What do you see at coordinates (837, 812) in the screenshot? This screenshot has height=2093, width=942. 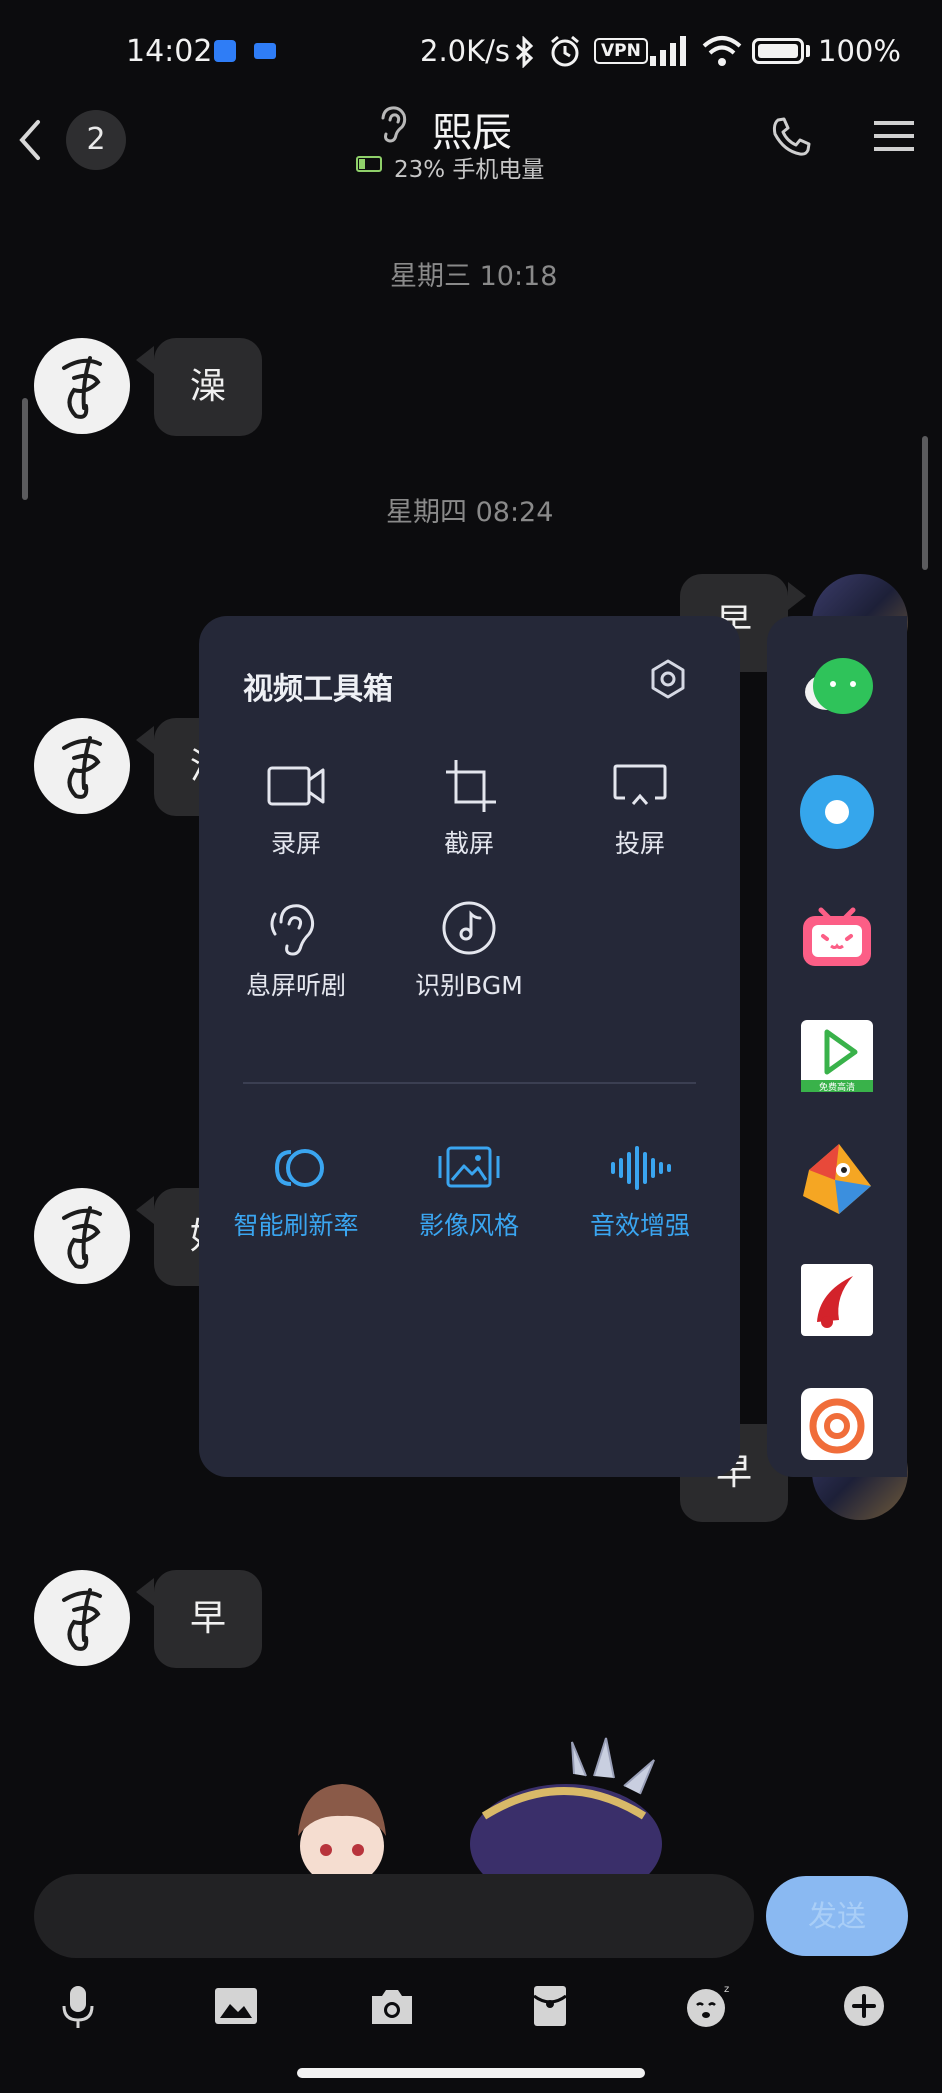 I see `circle-app-icon` at bounding box center [837, 812].